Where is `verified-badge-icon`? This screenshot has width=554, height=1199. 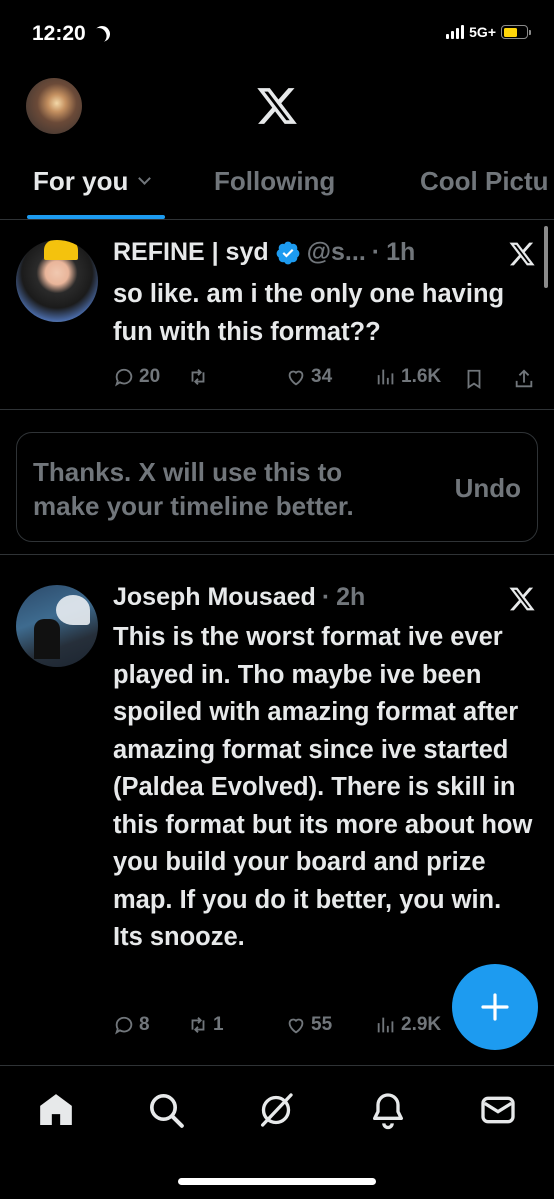 verified-badge-icon is located at coordinates (288, 252).